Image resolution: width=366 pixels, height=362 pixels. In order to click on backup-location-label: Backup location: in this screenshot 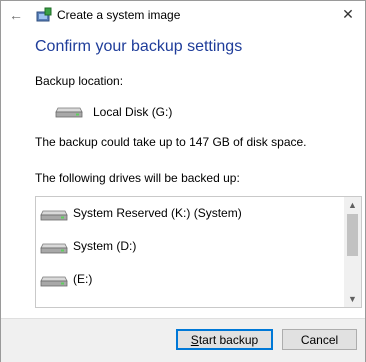, I will do `click(79, 81)`.